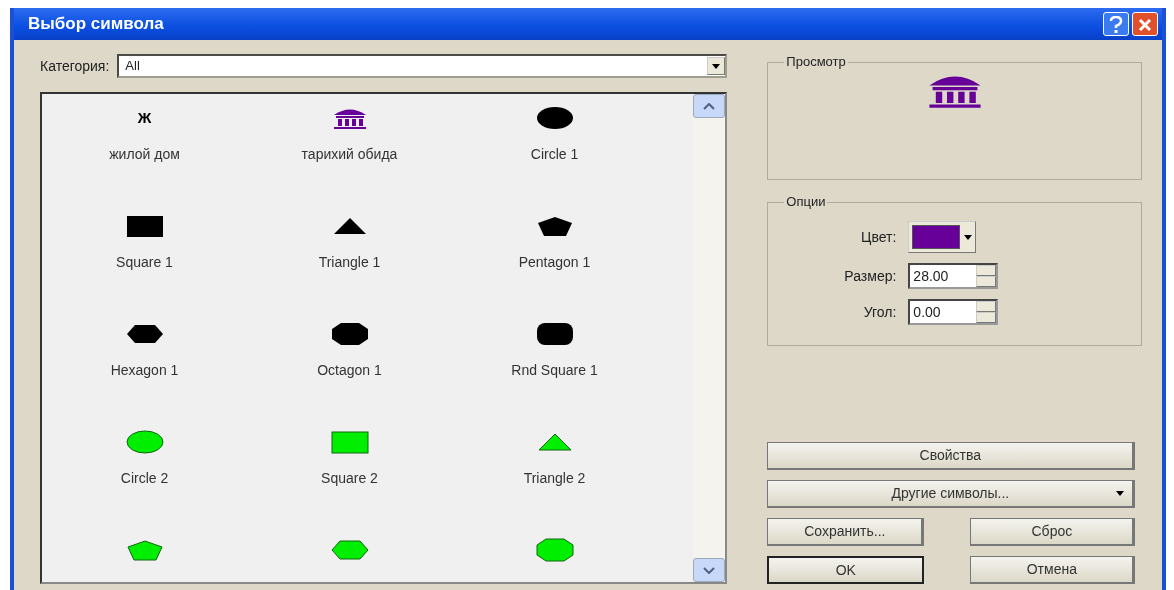 This screenshot has width=1174, height=590. What do you see at coordinates (349, 262) in the screenshot?
I see `symbol-label: Triangle 1` at bounding box center [349, 262].